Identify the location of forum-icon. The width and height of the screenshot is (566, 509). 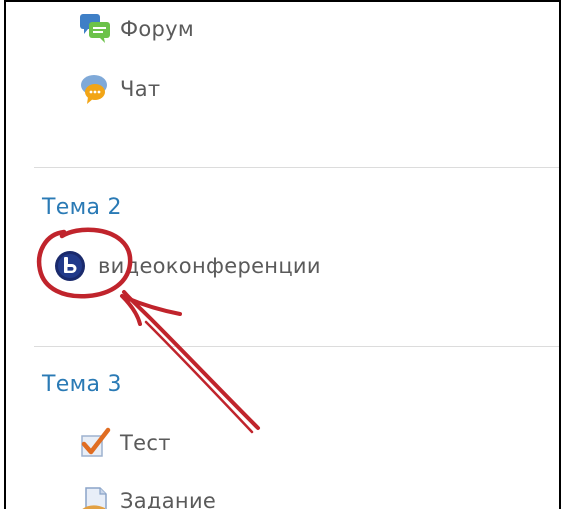
(95, 29).